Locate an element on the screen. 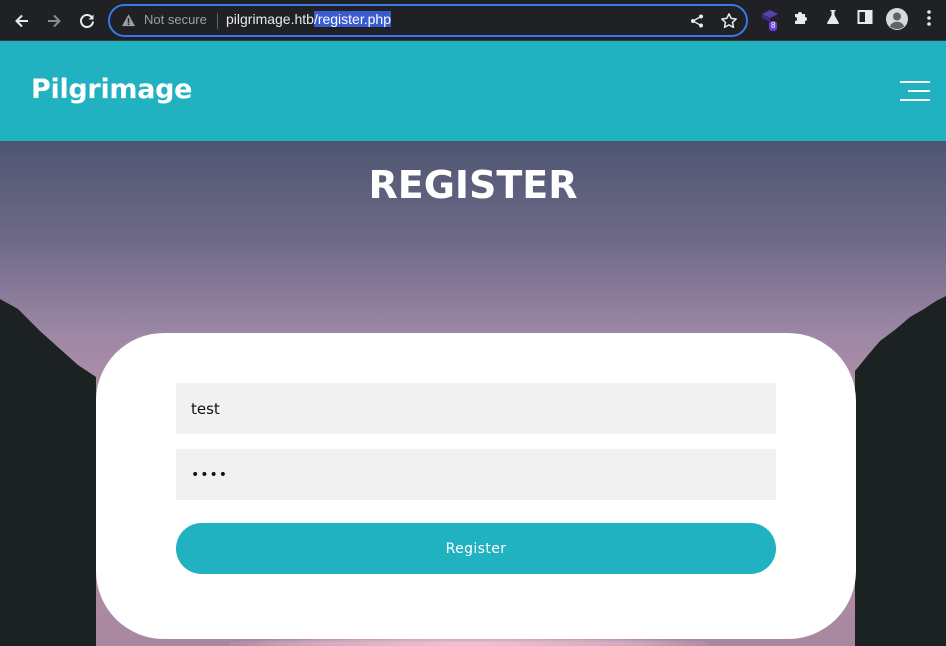 The image size is (946, 646). url-host: pilgrimage.htb is located at coordinates (270, 19).